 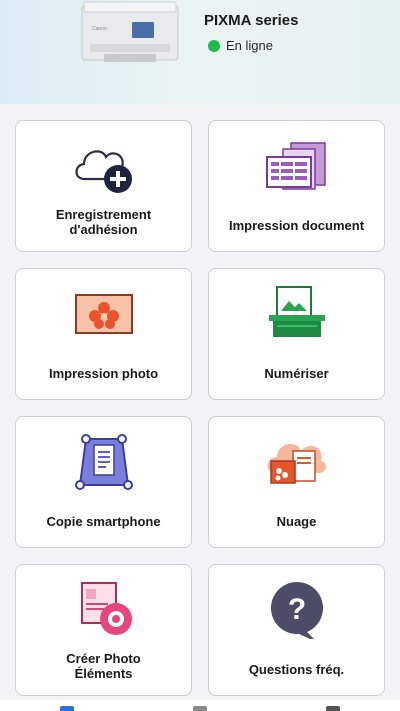 I want to click on bottom-navigation, so click(x=200, y=705).